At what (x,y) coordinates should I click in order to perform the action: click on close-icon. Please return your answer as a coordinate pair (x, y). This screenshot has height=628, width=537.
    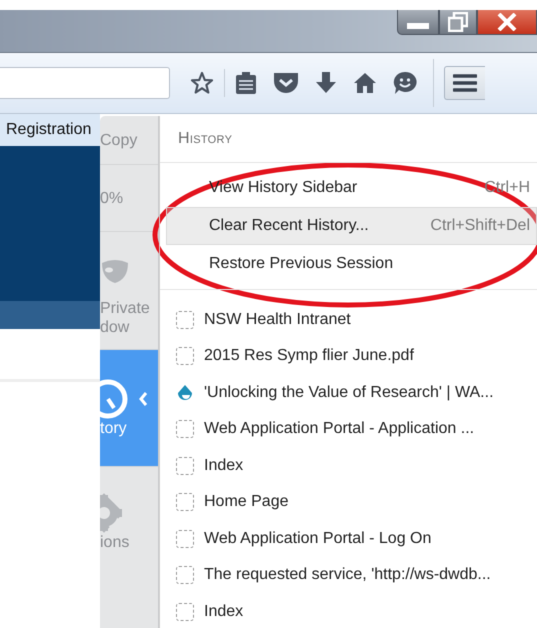
    Looking at the image, I should click on (507, 22).